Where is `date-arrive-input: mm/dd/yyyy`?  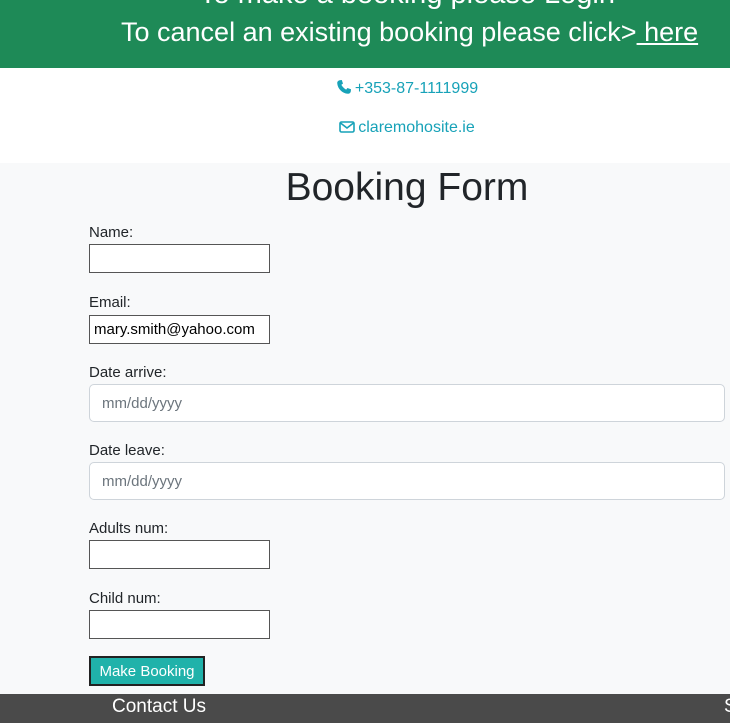
date-arrive-input: mm/dd/yyyy is located at coordinates (407, 403).